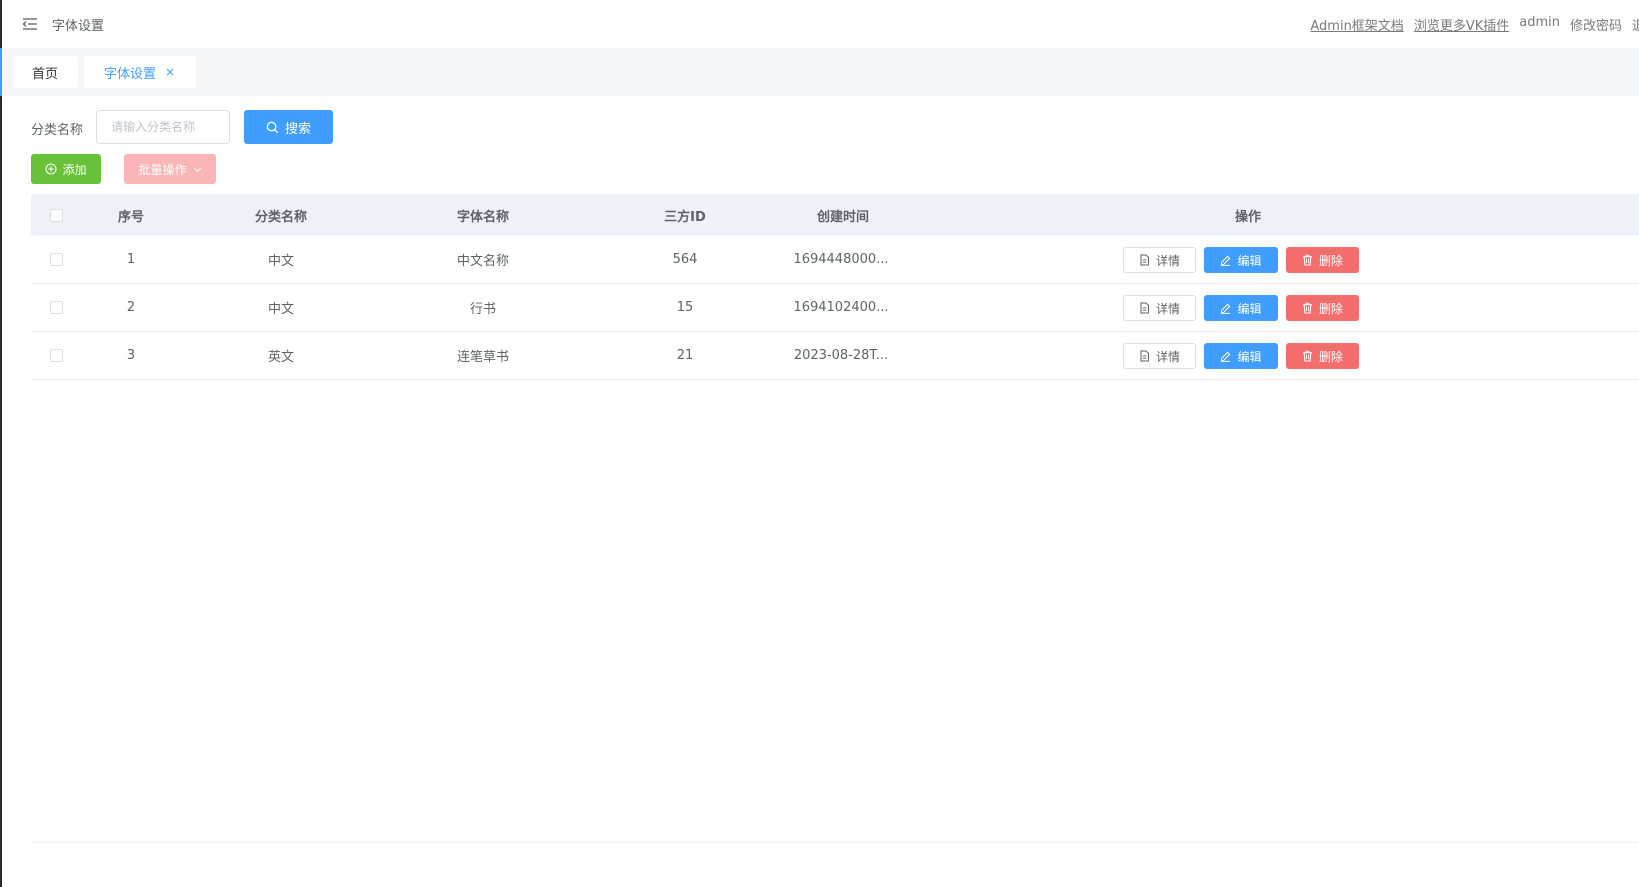  What do you see at coordinates (297, 129) in the screenshot?
I see `search-button-label: 搜索` at bounding box center [297, 129].